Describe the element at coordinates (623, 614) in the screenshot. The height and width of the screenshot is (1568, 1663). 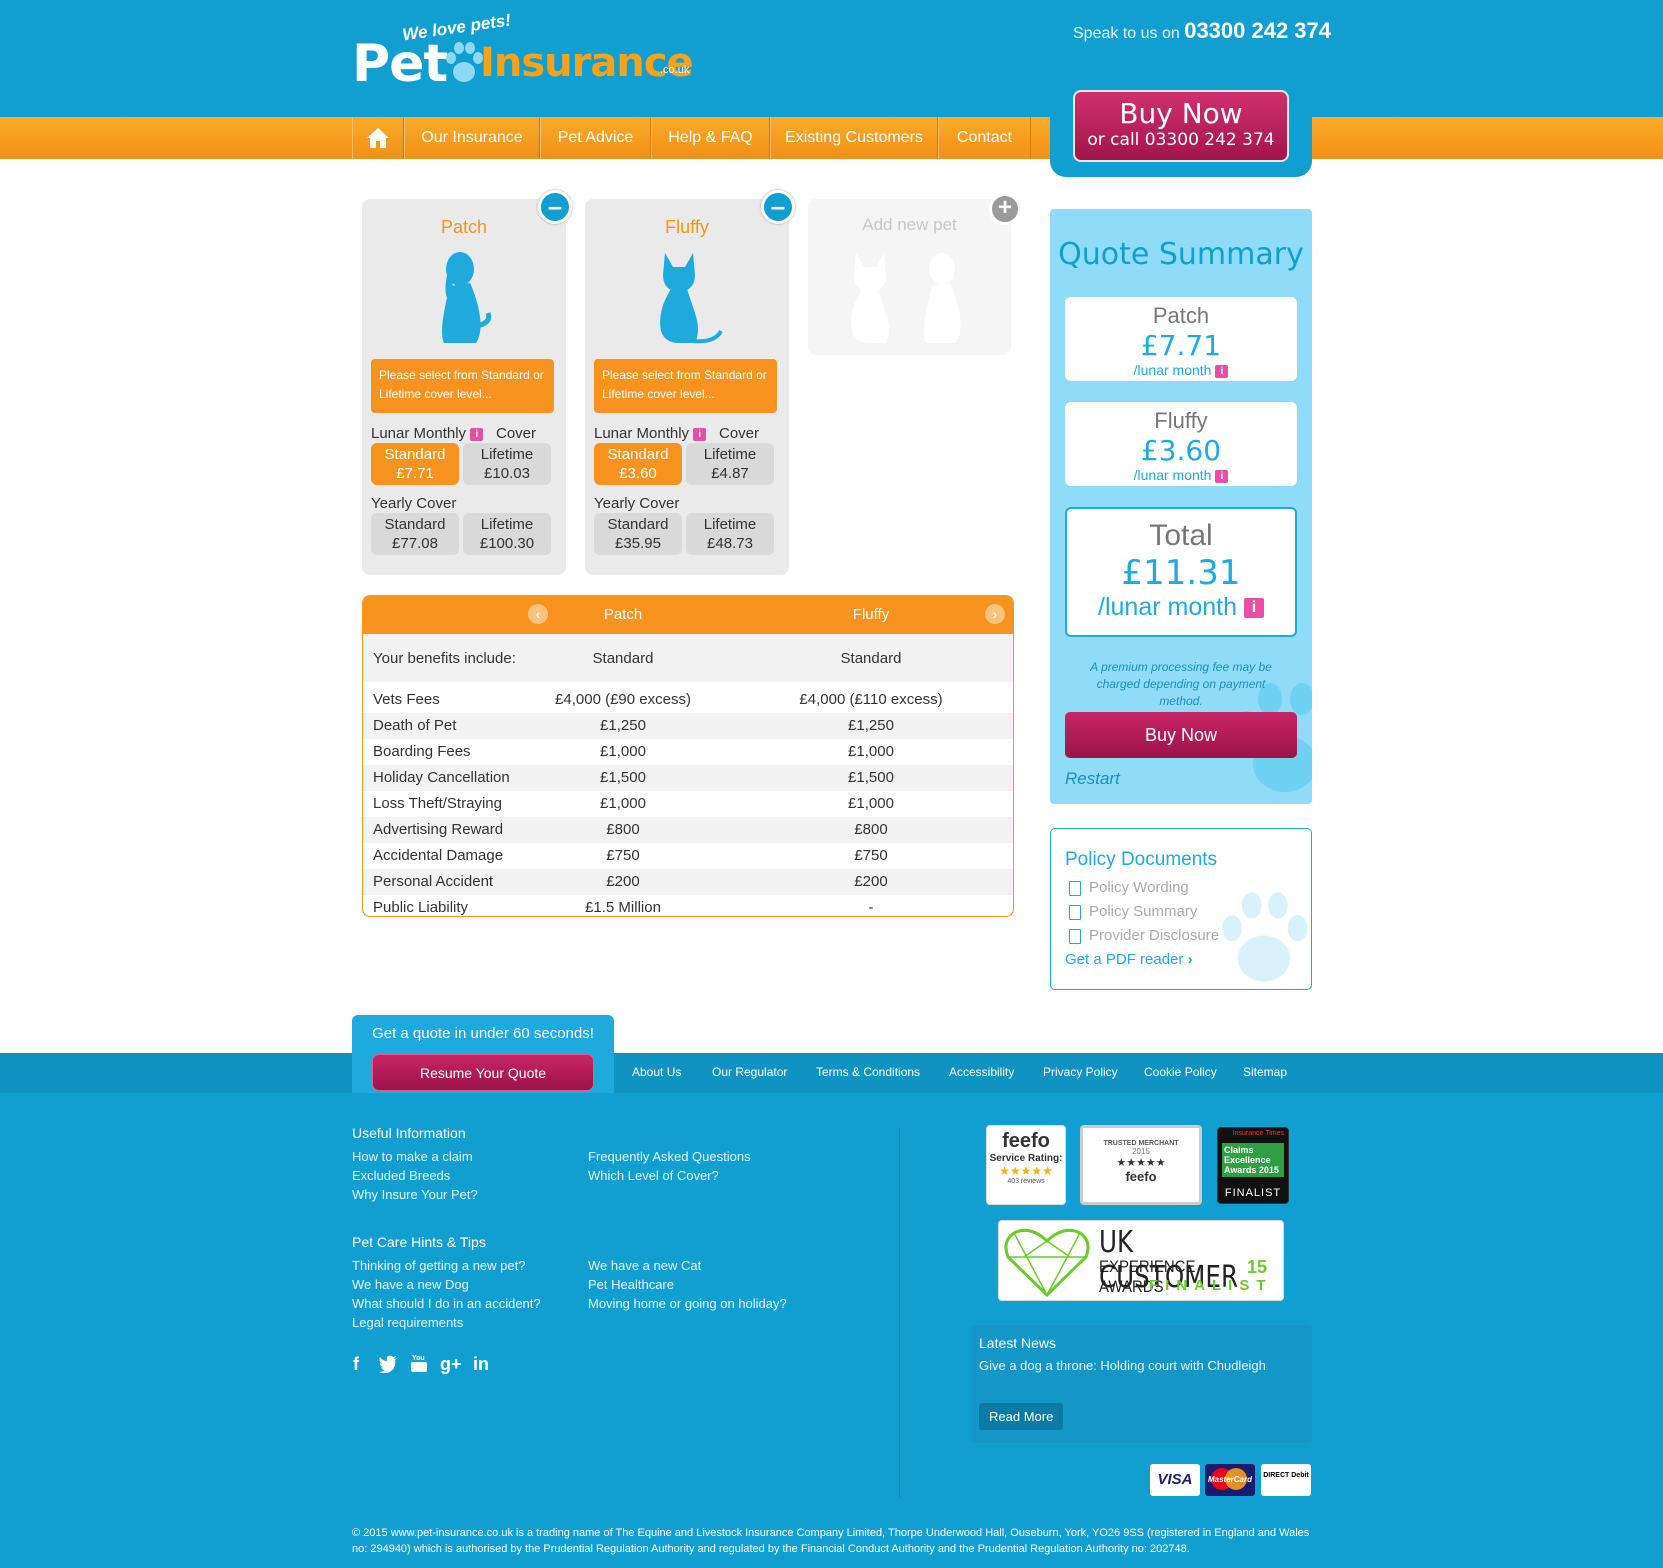
I see `benefits-col-patch: Patch` at that location.